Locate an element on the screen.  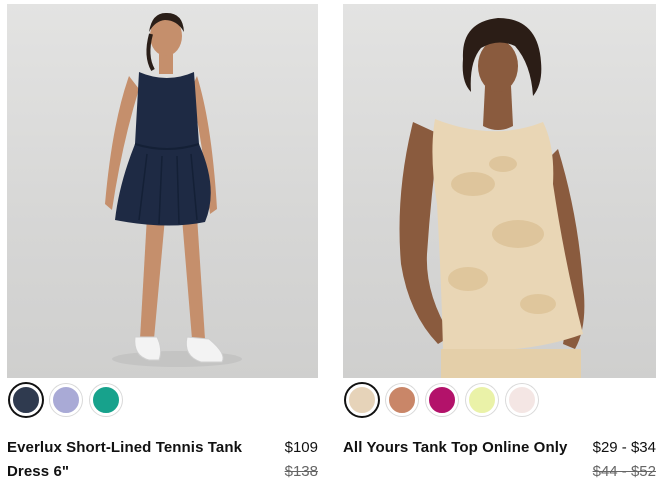
color-swatch-terracotta is located at coordinates (402, 400).